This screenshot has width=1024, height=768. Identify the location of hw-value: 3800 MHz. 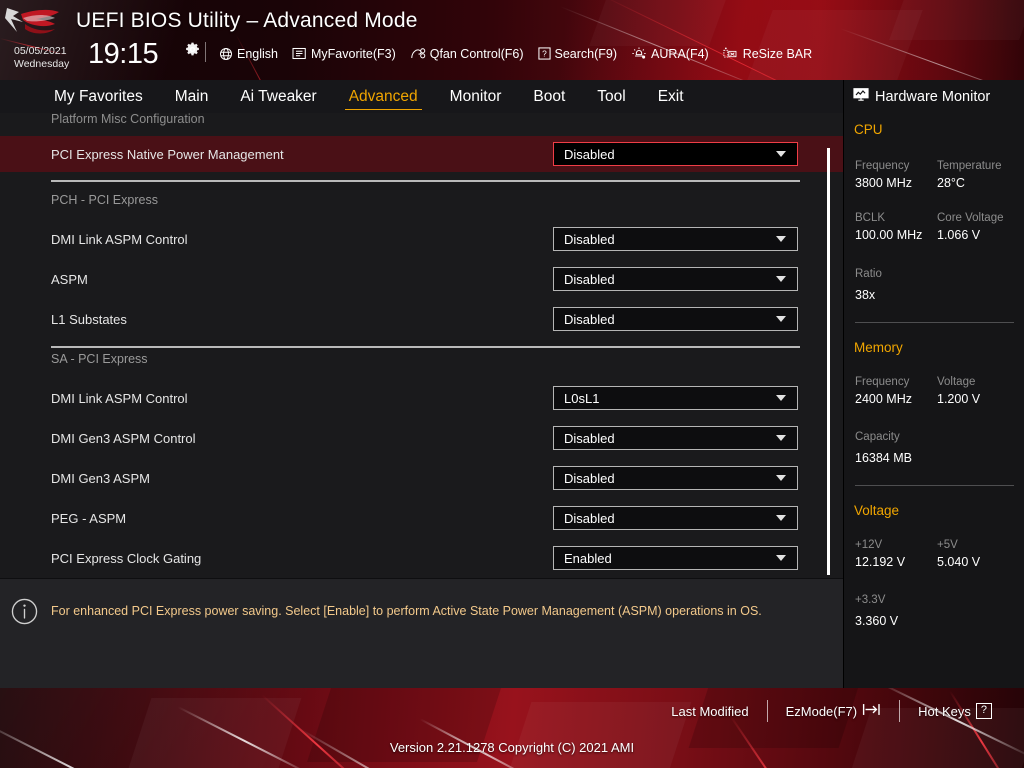
(883, 183).